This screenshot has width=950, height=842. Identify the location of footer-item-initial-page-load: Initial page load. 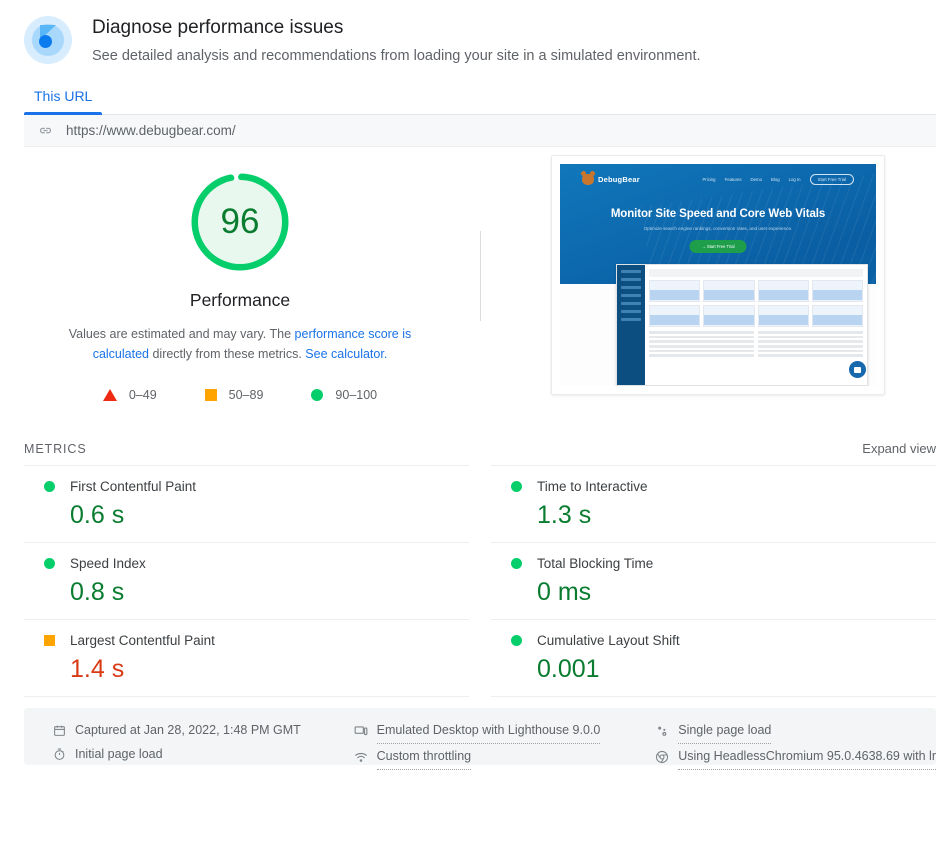
(189, 754).